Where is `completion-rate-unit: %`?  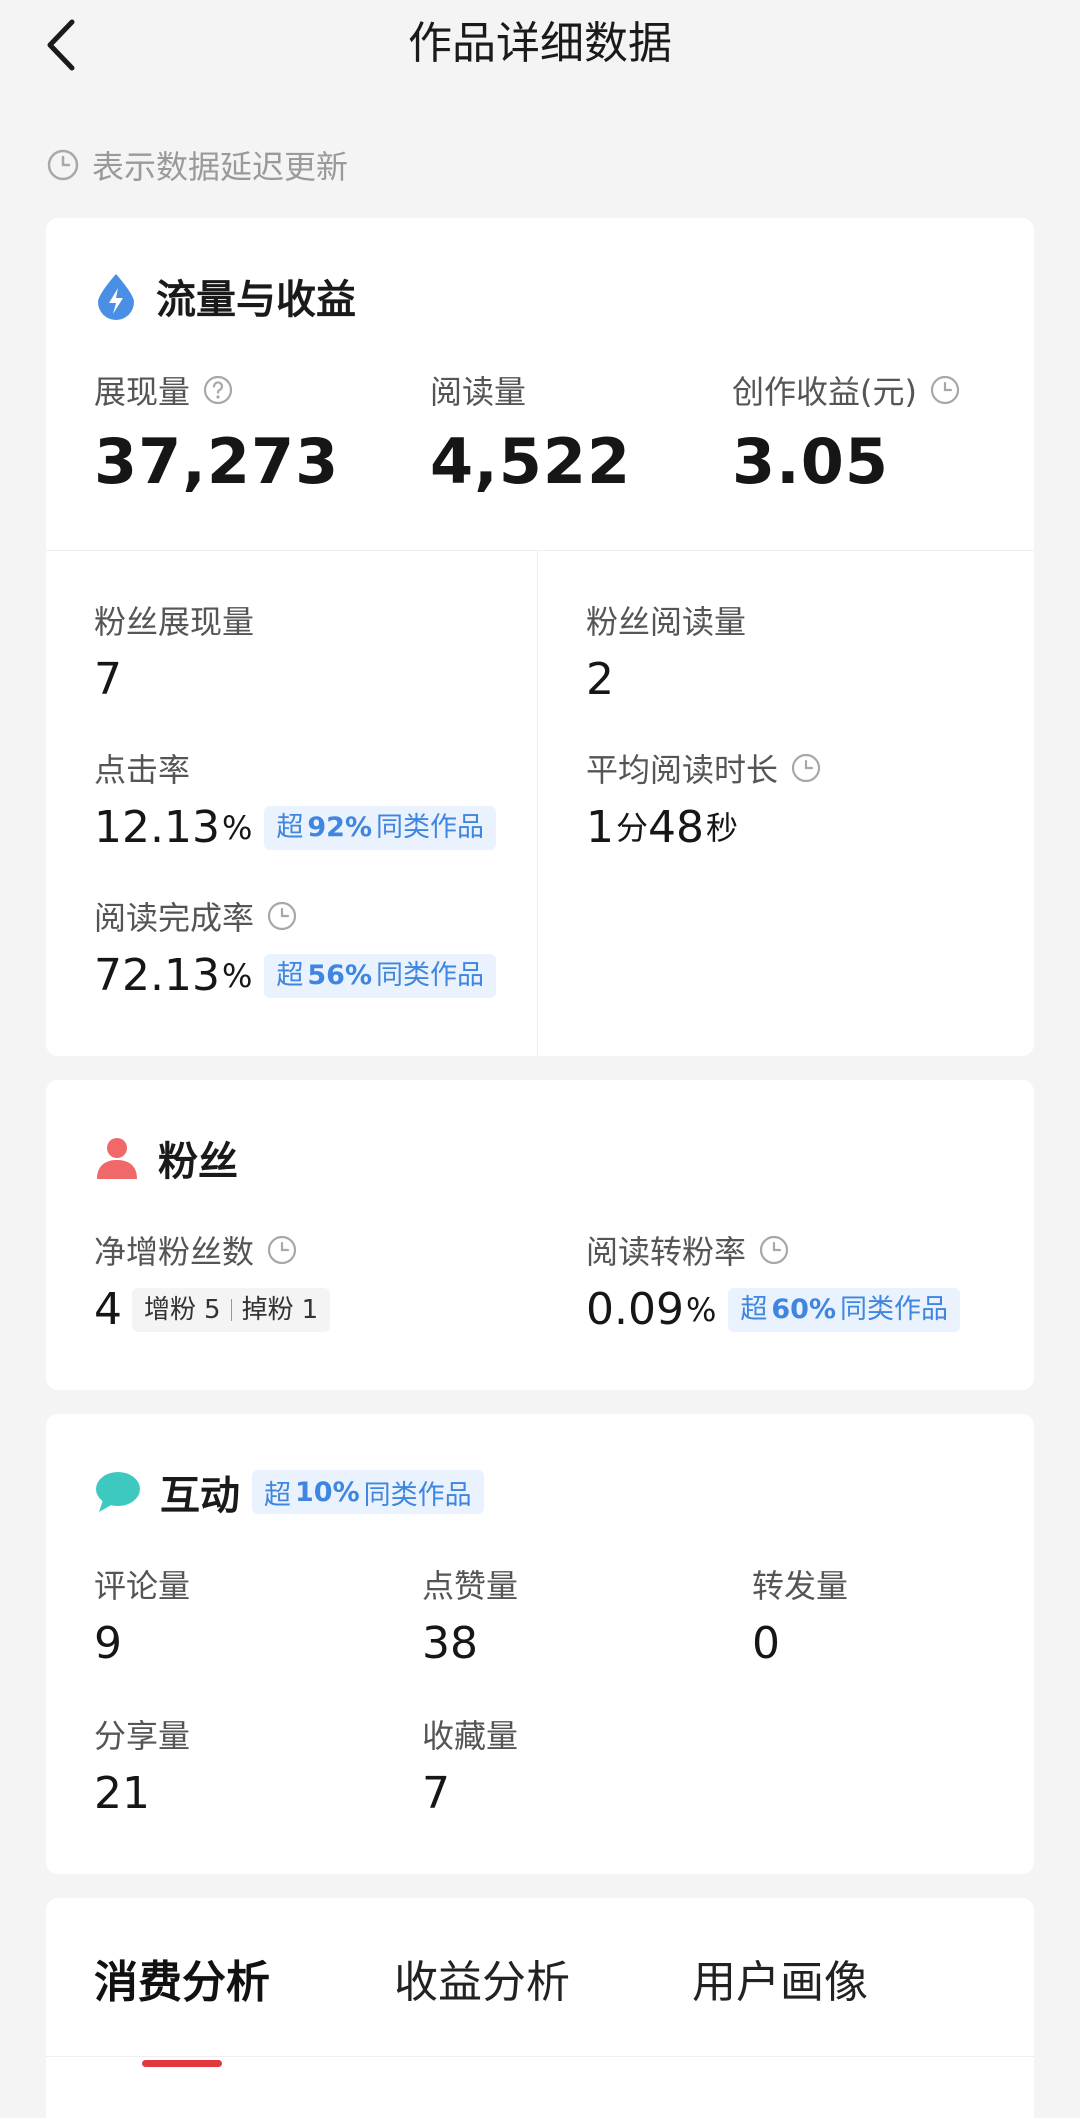
completion-rate-unit: % is located at coordinates (237, 976).